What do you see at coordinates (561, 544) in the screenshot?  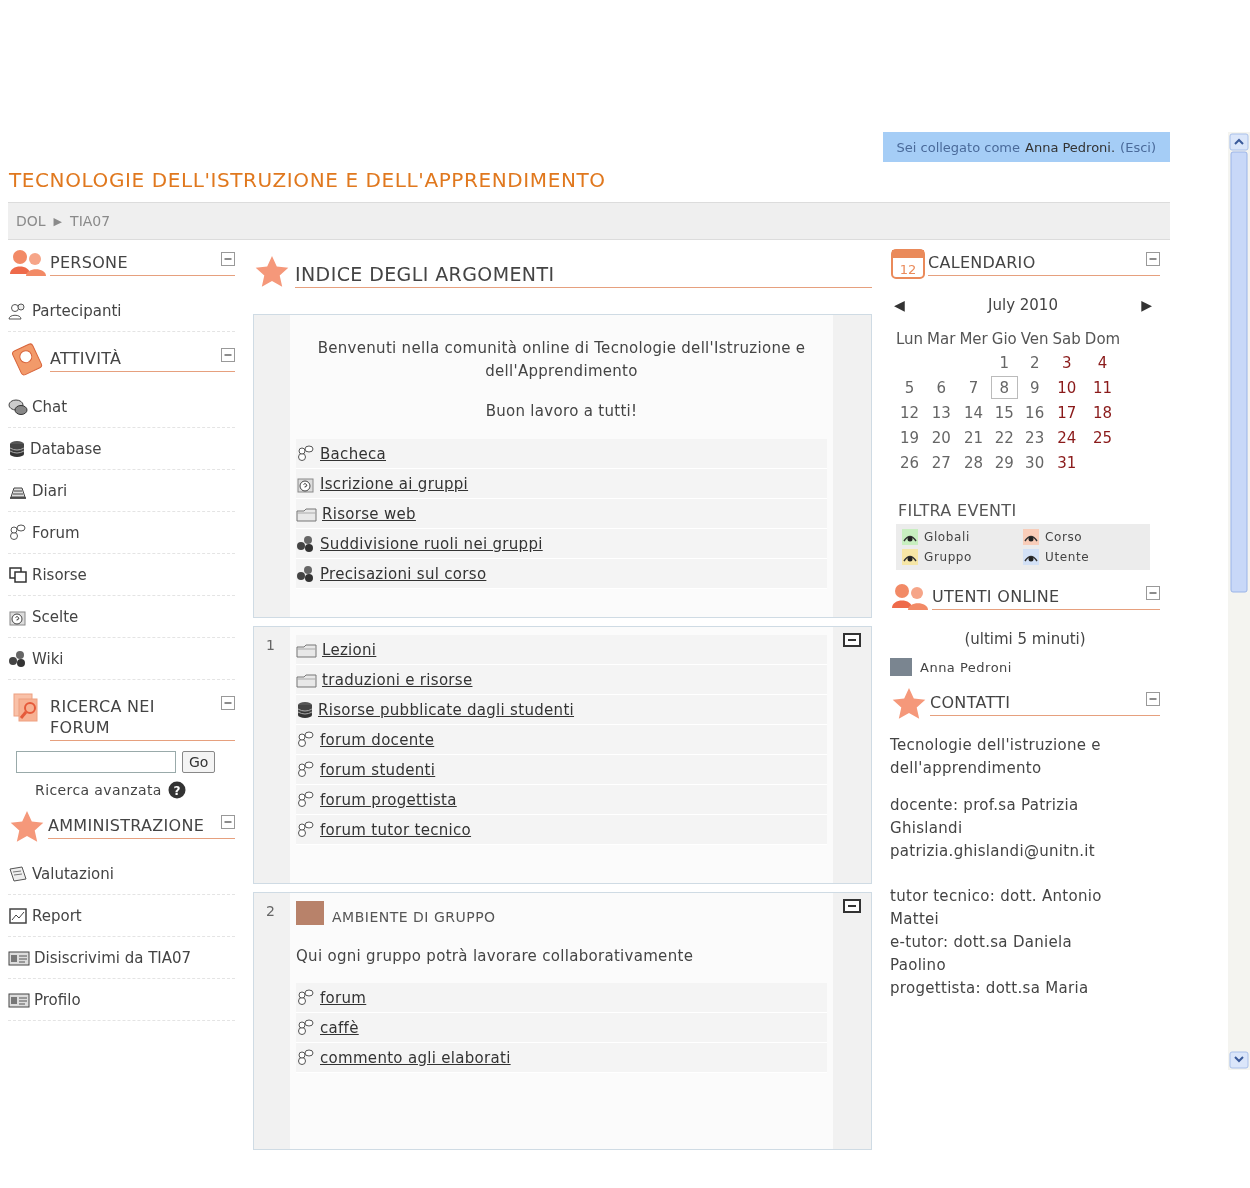 I see `activity-link: Suddivisione ruoli nei gruppi` at bounding box center [561, 544].